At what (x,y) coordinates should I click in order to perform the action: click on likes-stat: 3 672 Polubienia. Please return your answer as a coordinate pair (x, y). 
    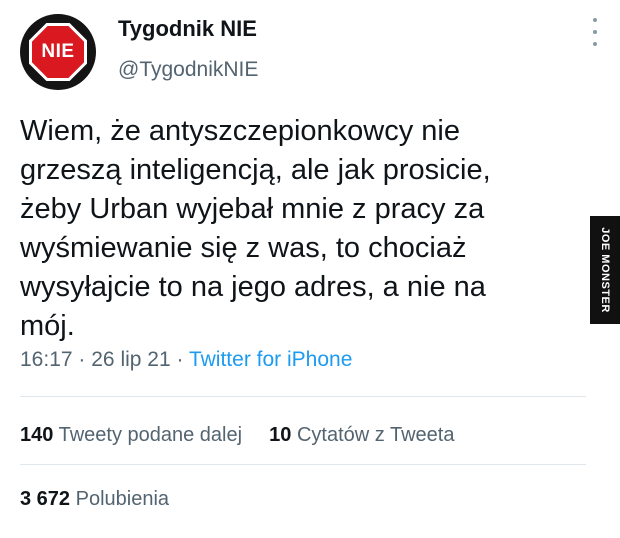
    Looking at the image, I should click on (94, 499).